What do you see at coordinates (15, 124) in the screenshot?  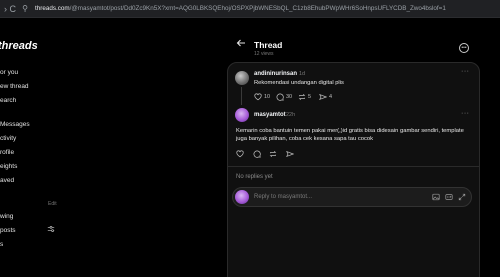 I see `sidebar-item-messages: Messages` at bounding box center [15, 124].